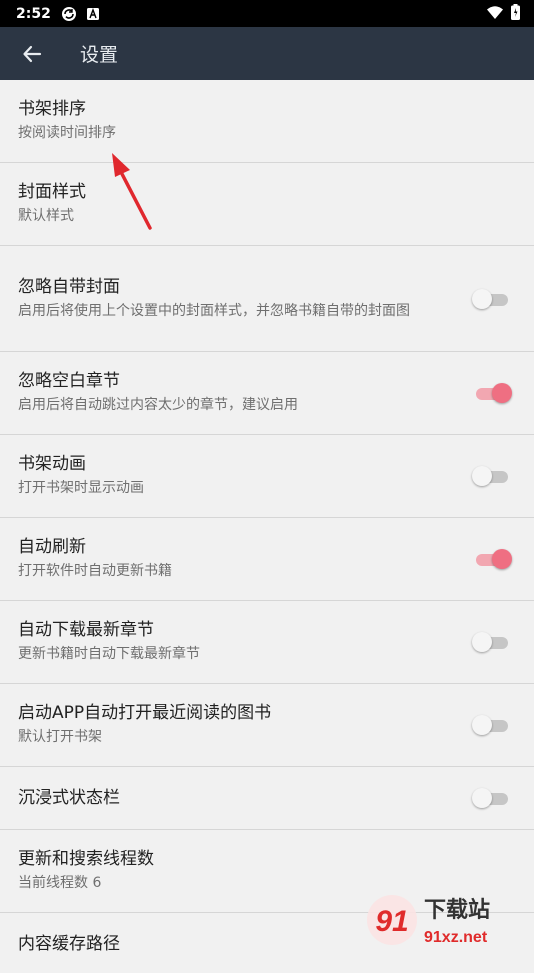 The height and width of the screenshot is (973, 534). What do you see at coordinates (52, 464) in the screenshot?
I see `setting-title: 书架动画` at bounding box center [52, 464].